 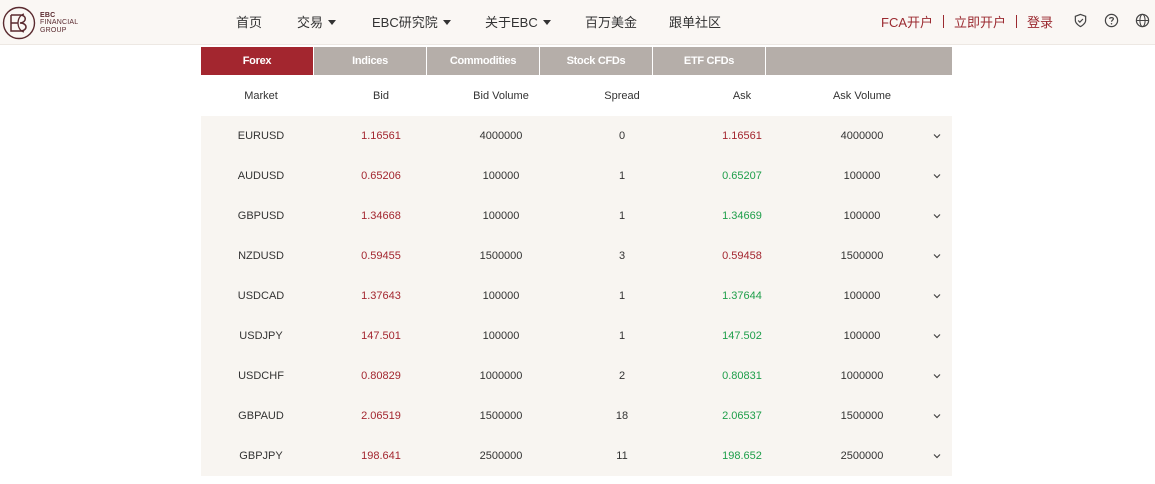 I want to click on cell-ask-volume: 4000000, so click(x=862, y=136).